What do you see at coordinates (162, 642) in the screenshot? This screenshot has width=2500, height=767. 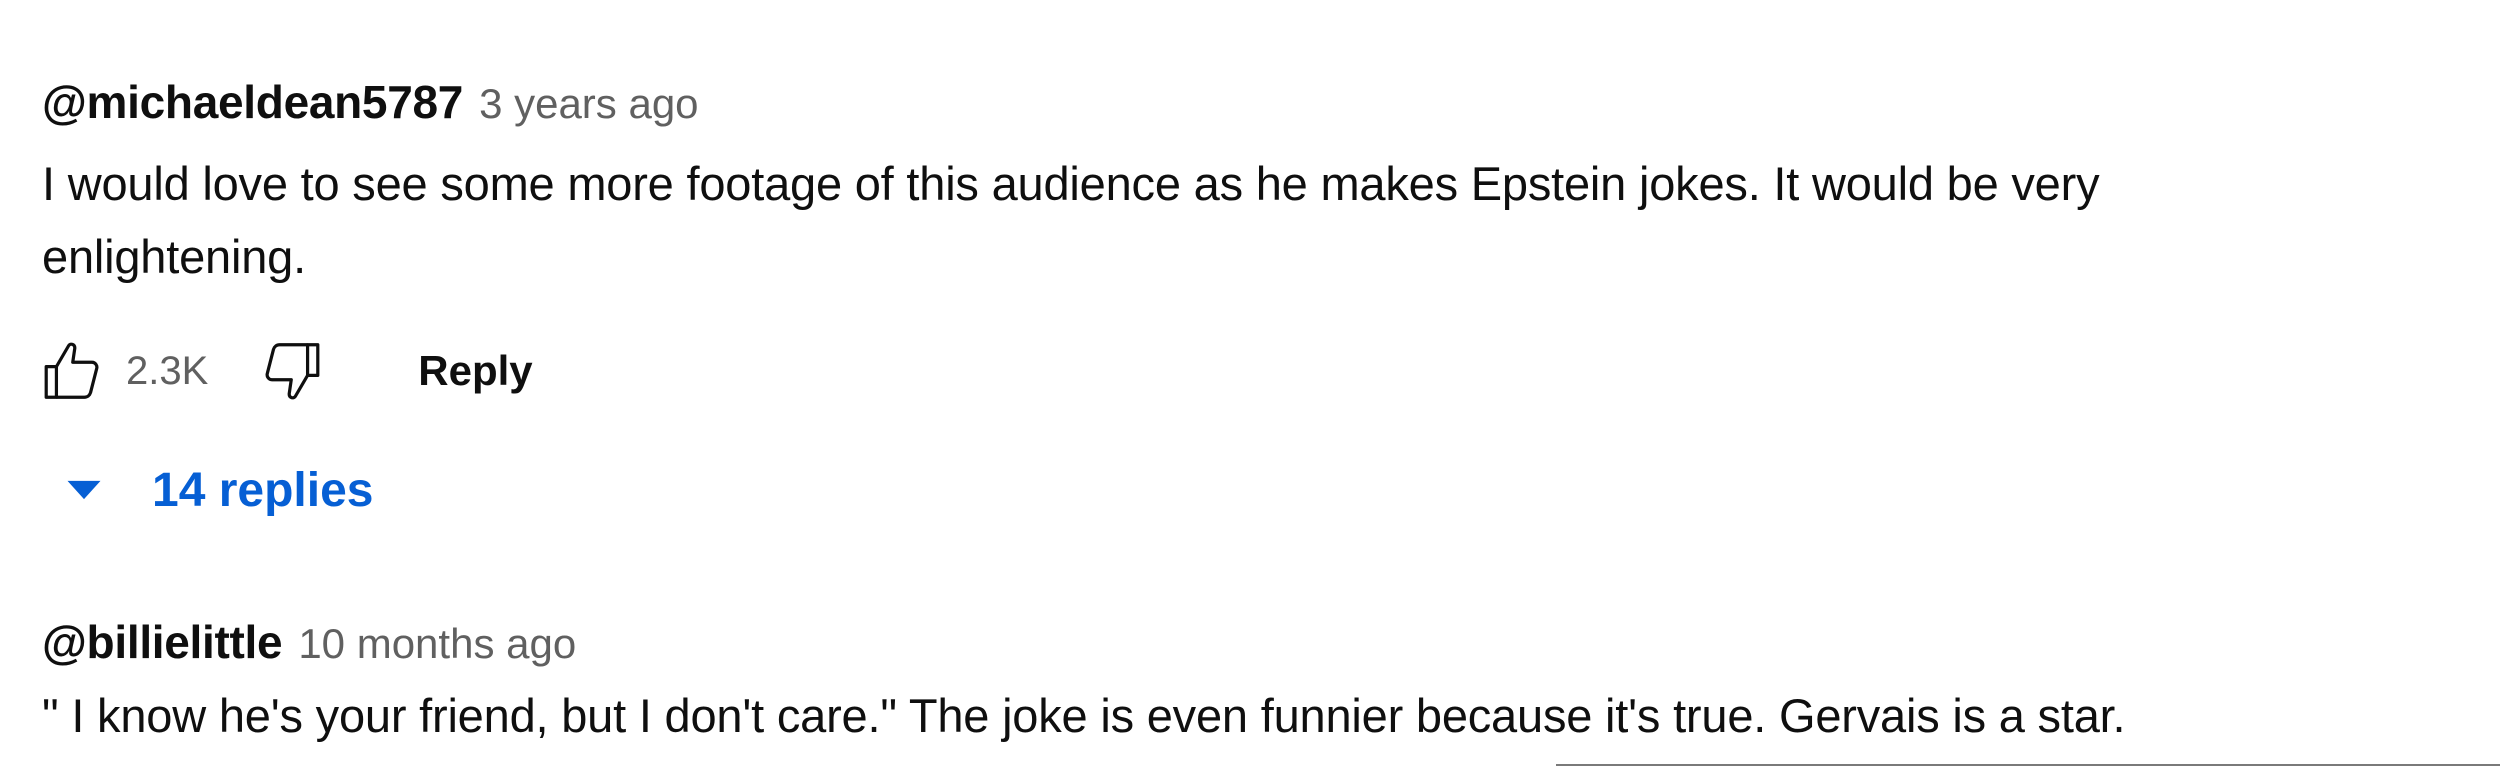 I see `comment-author: @billielittle` at bounding box center [162, 642].